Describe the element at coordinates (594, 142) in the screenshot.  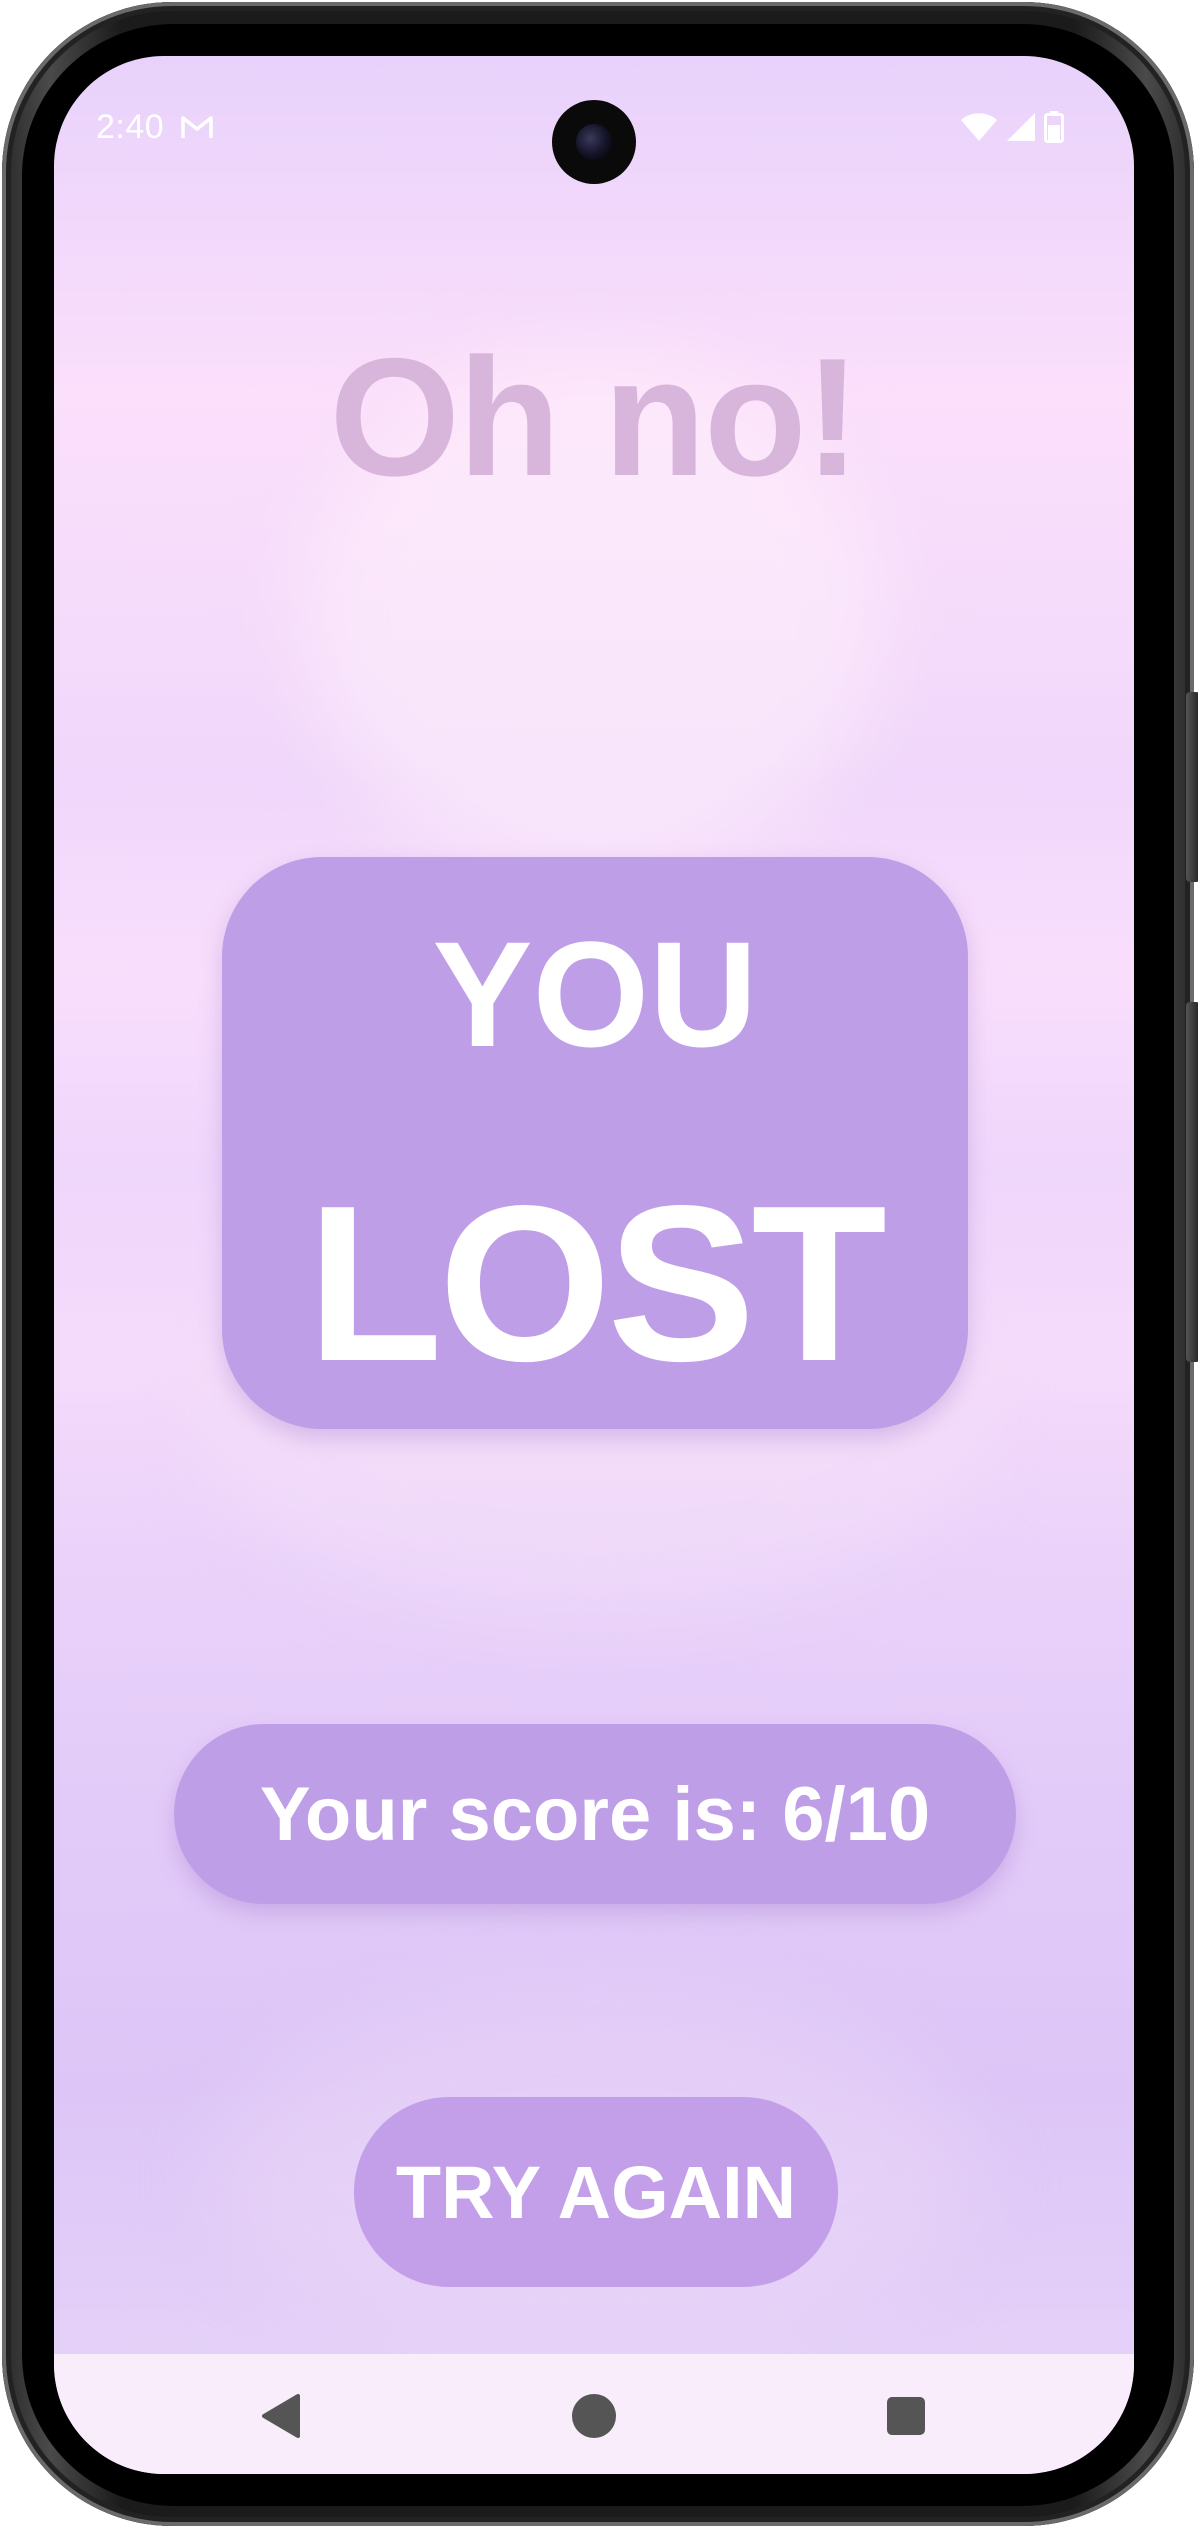
I see `front-camera` at that location.